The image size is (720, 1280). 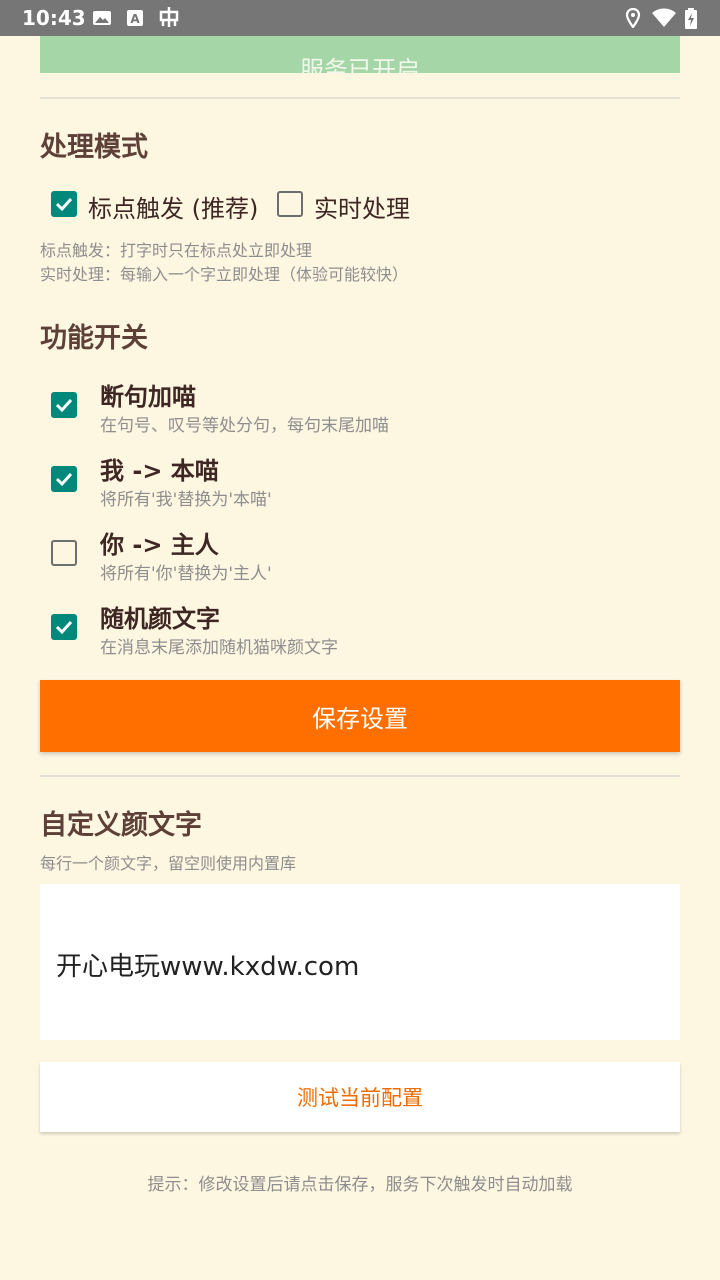 I want to click on feature-title: 你 -> 主人, so click(x=159, y=545).